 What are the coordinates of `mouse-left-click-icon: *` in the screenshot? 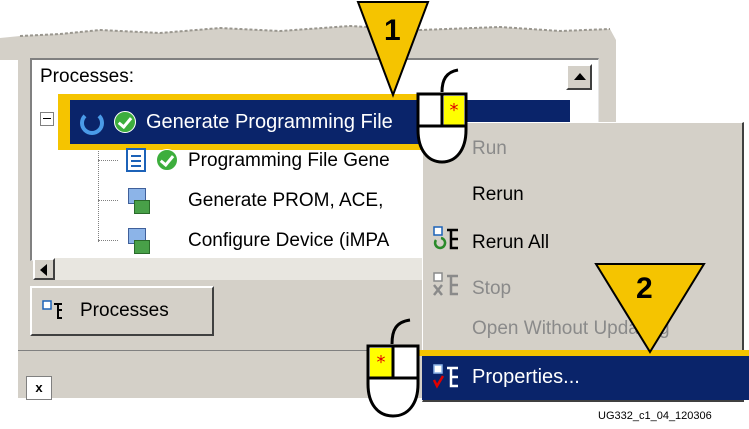 It's located at (393, 368).